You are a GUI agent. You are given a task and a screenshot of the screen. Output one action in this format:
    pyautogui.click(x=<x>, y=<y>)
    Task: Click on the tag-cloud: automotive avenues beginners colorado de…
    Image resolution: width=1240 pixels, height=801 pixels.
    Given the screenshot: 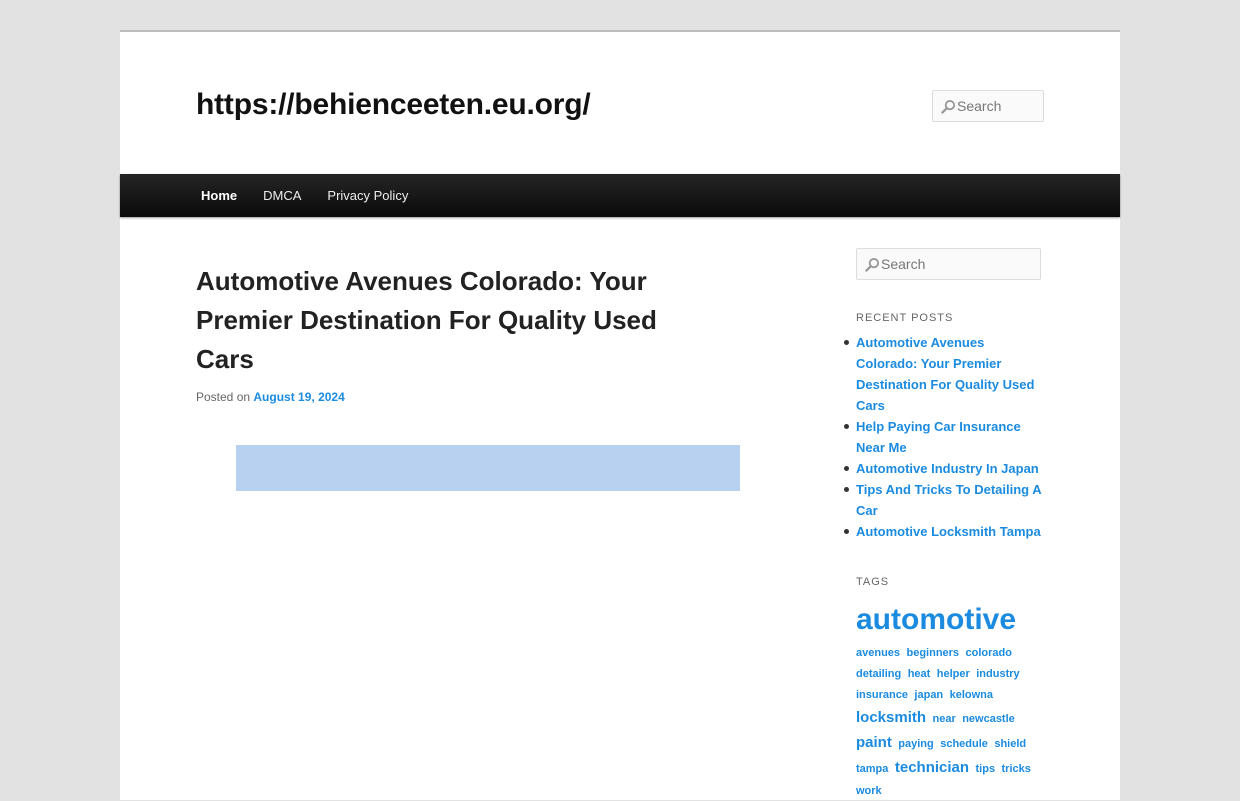 What is the action you would take?
    pyautogui.click(x=951, y=699)
    